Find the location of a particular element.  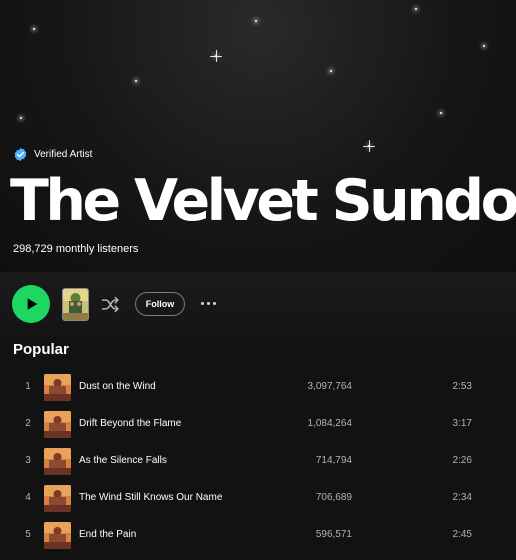

track-number: 4 is located at coordinates (28, 497).